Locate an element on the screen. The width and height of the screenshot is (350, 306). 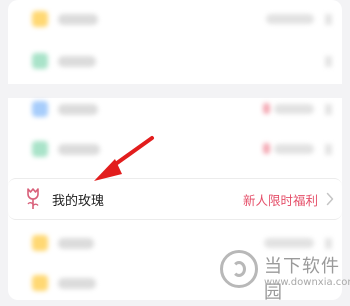
rose-icon is located at coordinates (33, 198).